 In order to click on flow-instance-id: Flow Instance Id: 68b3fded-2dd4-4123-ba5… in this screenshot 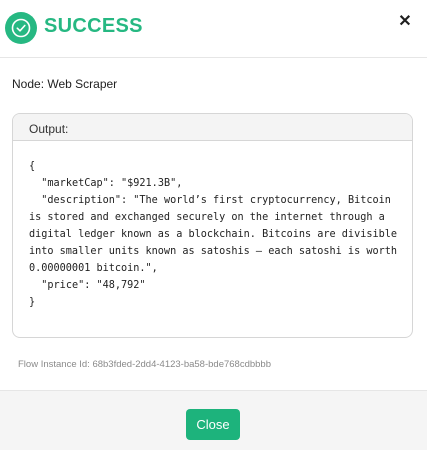, I will do `click(144, 364)`.